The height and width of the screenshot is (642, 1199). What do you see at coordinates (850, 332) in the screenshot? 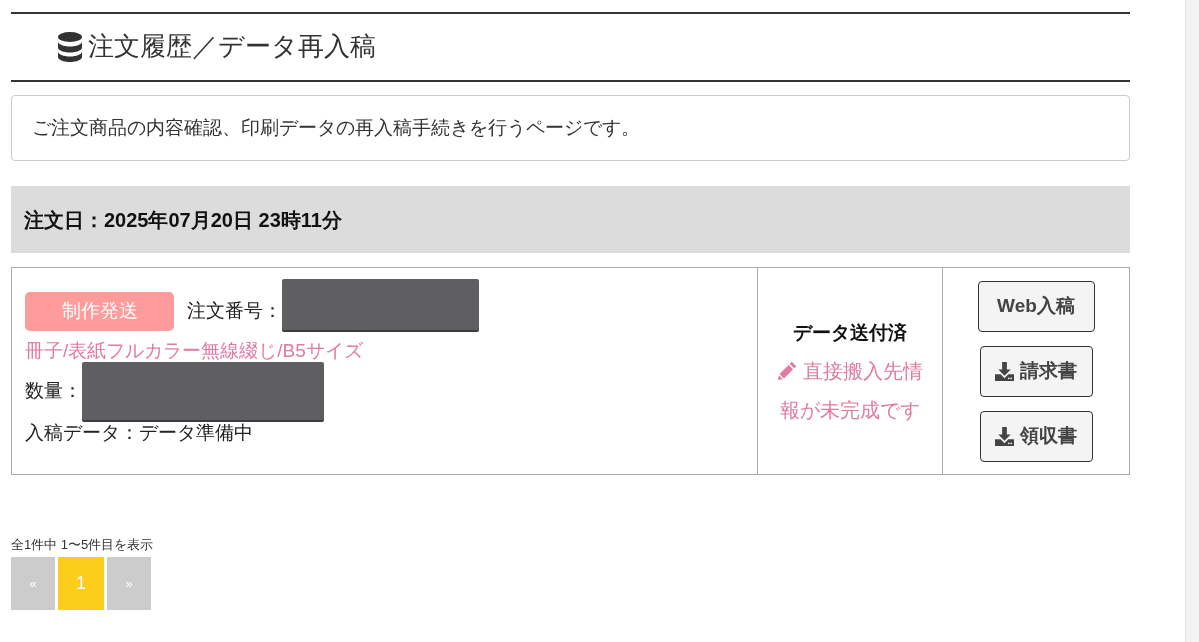
I see `send-status: データ送付済` at bounding box center [850, 332].